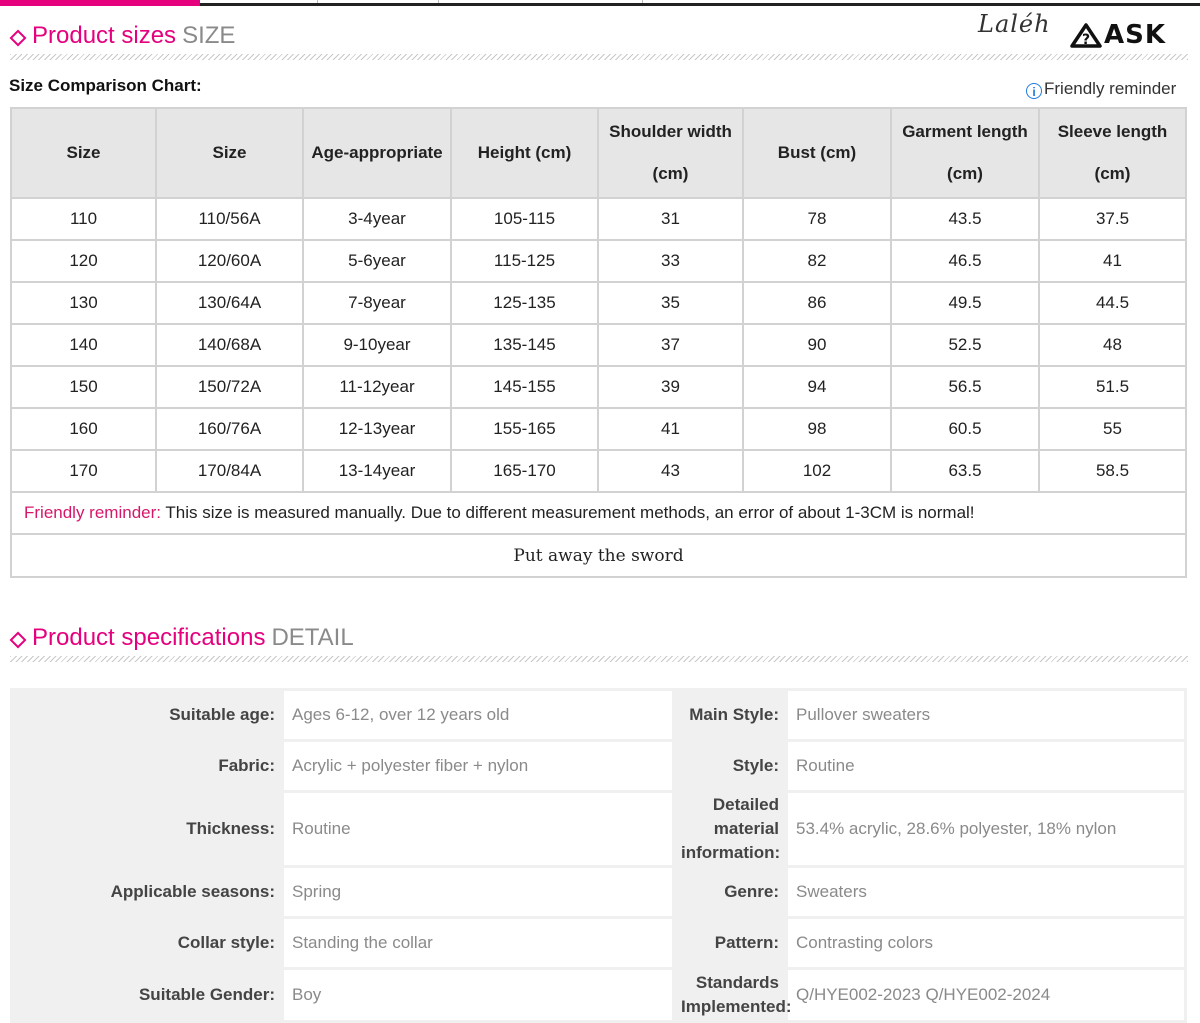 This screenshot has width=1200, height=1023. I want to click on size-table-cell: 7-8year, so click(377, 303).